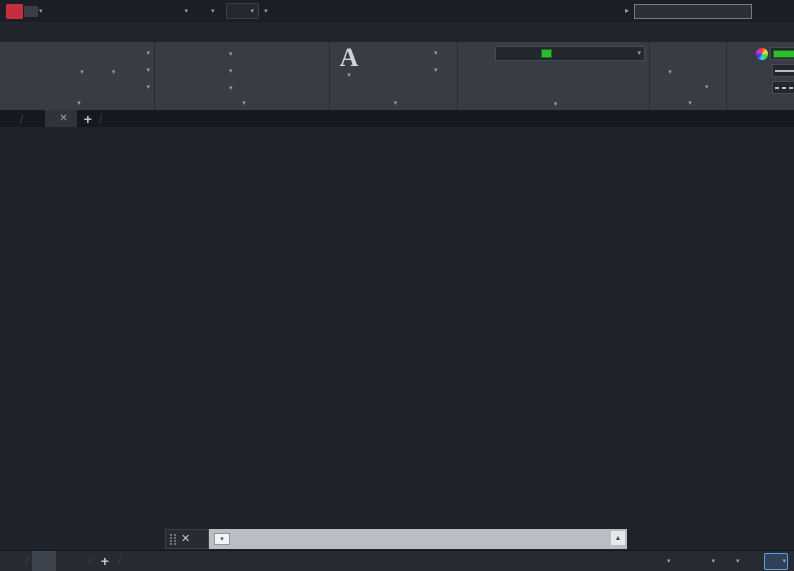  What do you see at coordinates (44, 560) in the screenshot?
I see `tab-model` at bounding box center [44, 560].